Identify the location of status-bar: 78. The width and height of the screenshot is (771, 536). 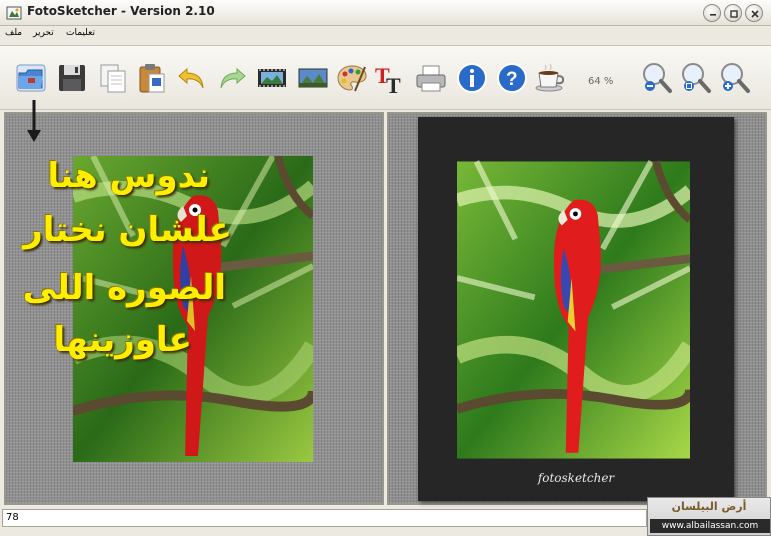
(324, 518).